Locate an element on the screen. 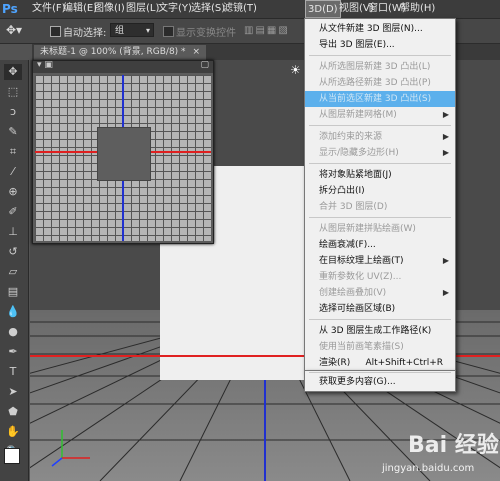 The image size is (500, 481). eyedropper-tool-icon: ⁄ is located at coordinates (13, 172).